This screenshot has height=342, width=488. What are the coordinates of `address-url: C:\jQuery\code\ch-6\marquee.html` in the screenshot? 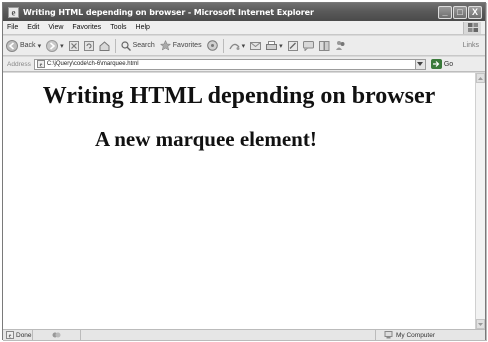 It's located at (92, 64).